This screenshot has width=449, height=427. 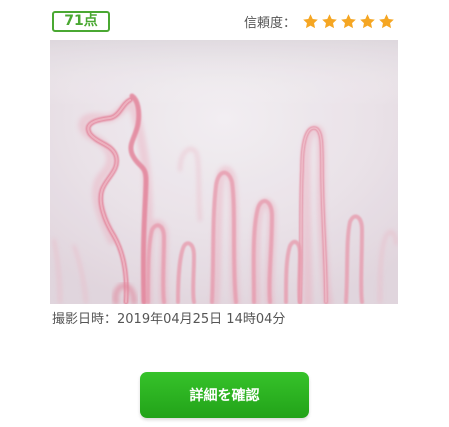 What do you see at coordinates (169, 319) in the screenshot?
I see `capture-datetime: 撮影日時：2019年04月25日 14時04分` at bounding box center [169, 319].